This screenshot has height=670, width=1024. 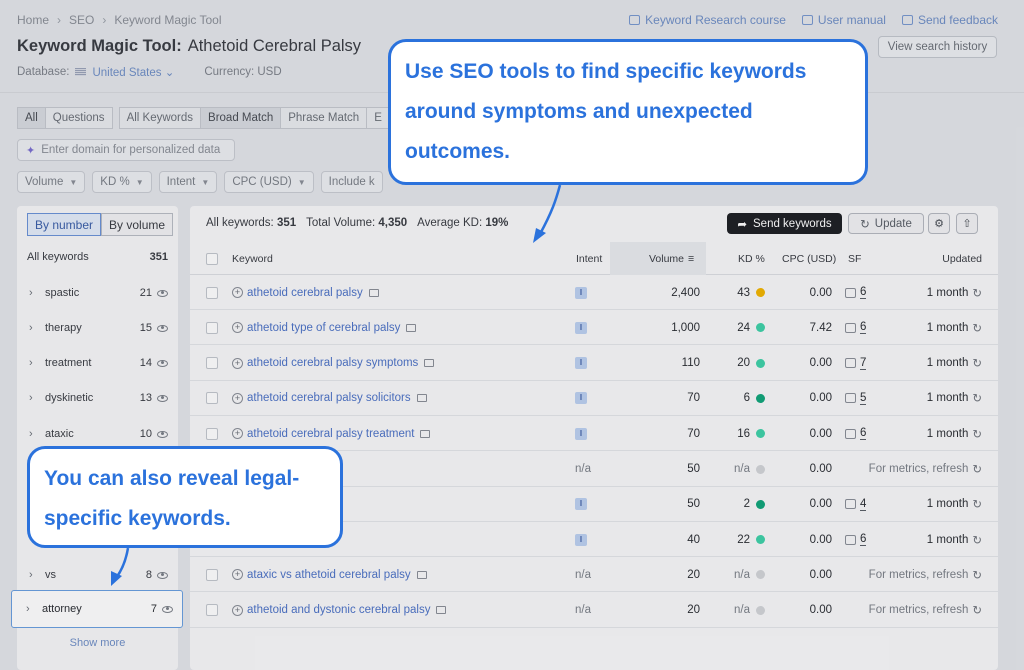 What do you see at coordinates (98, 398) in the screenshot?
I see `group-item-dyskinetic: › dyskinetic 13` at bounding box center [98, 398].